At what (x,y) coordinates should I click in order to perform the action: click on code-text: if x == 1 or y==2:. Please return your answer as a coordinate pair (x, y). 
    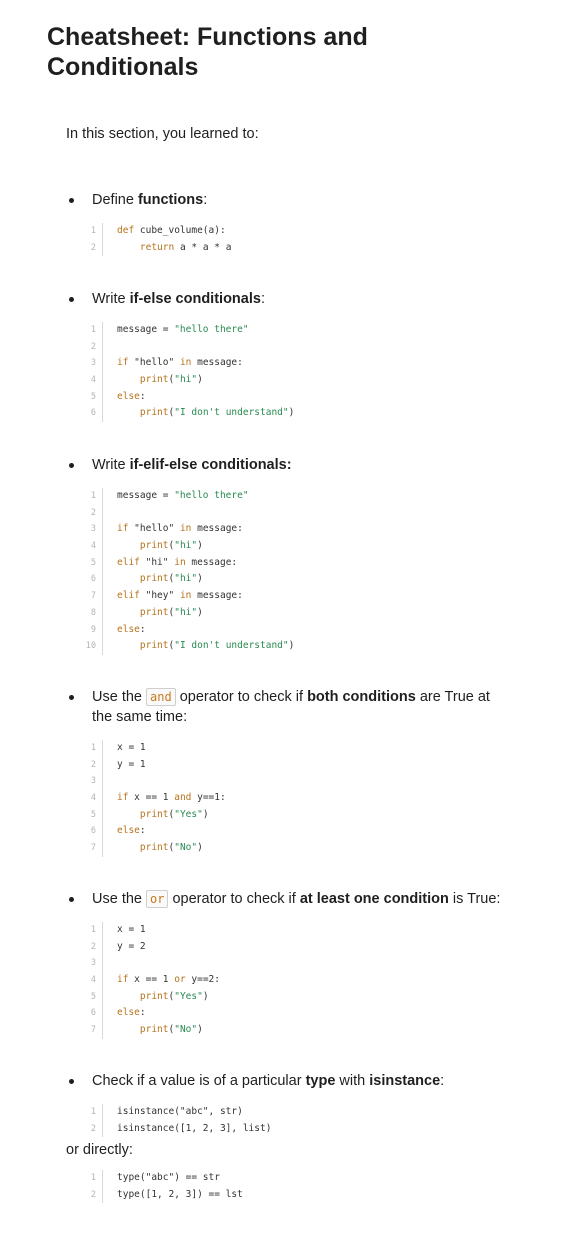
    Looking at the image, I should click on (168, 980).